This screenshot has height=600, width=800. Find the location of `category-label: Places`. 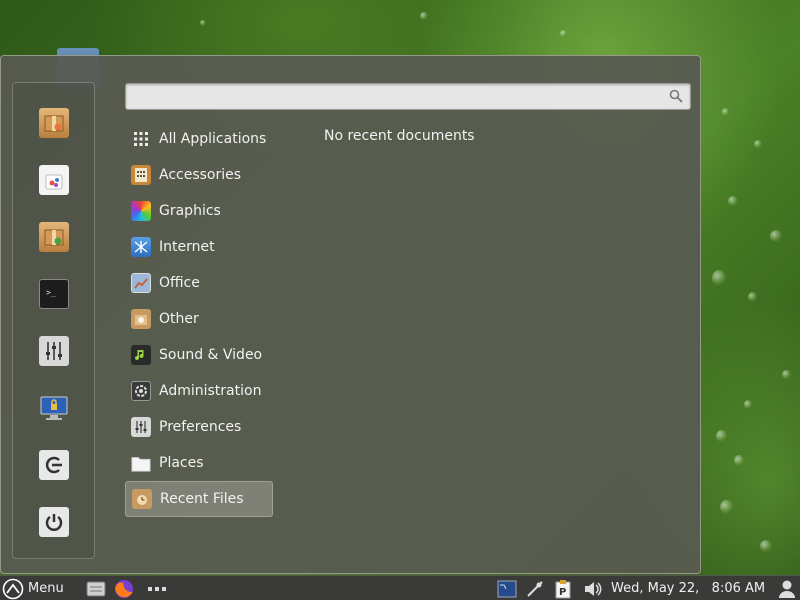

category-label: Places is located at coordinates (181, 463).